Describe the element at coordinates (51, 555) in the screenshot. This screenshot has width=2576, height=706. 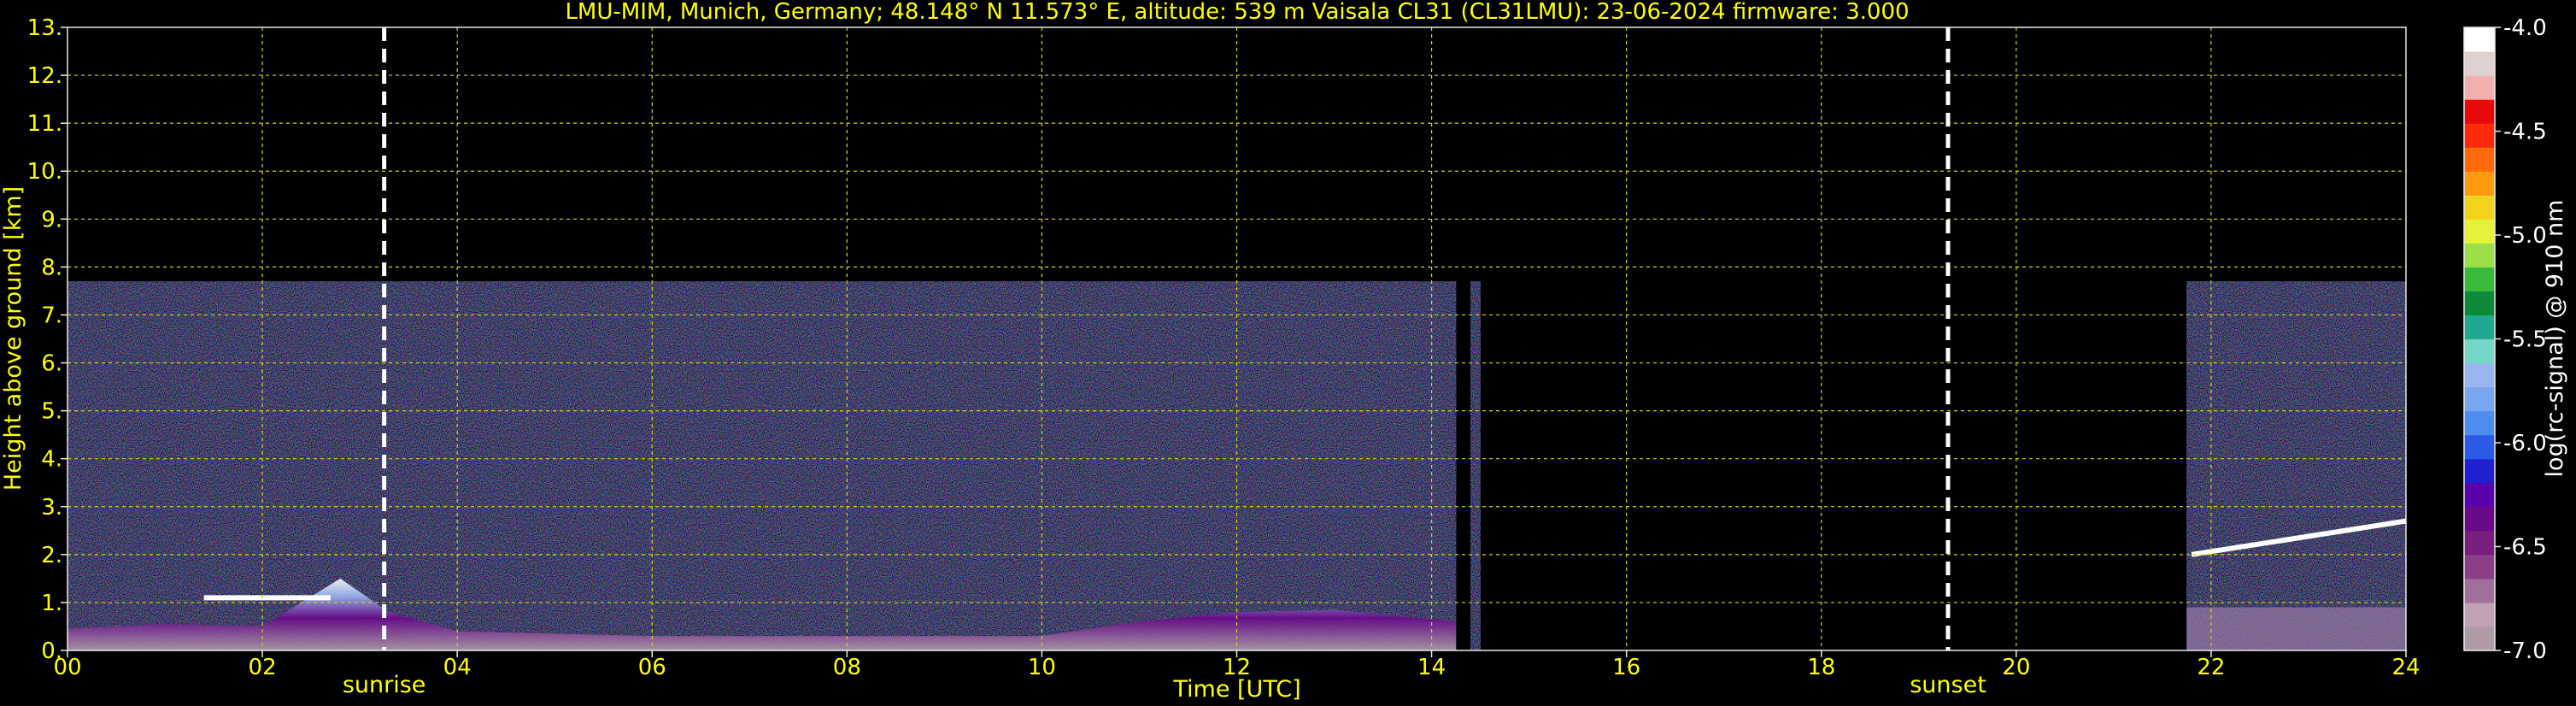
I see `y-tick-label-2: 2.` at that location.